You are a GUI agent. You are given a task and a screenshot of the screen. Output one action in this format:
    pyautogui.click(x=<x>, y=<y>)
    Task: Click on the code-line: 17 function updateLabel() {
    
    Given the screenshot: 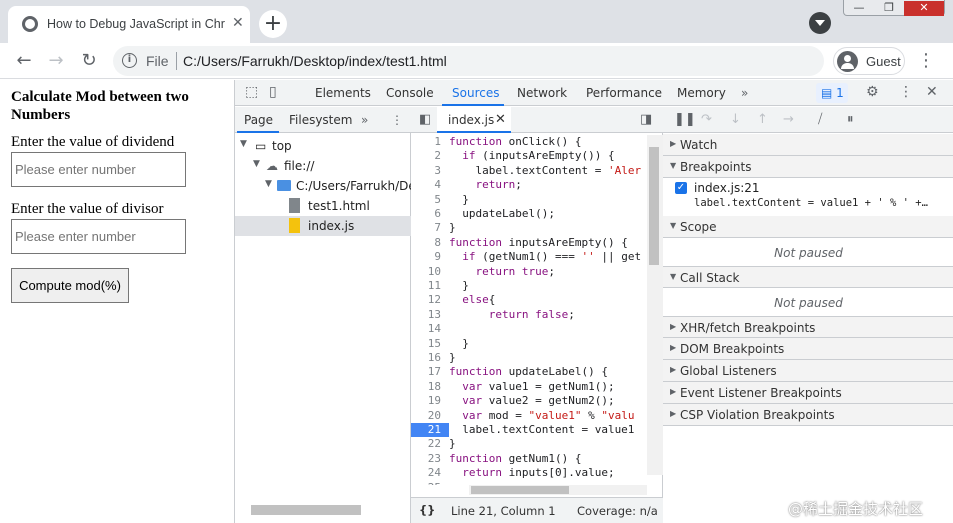 What is the action you would take?
    pyautogui.click(x=529, y=372)
    